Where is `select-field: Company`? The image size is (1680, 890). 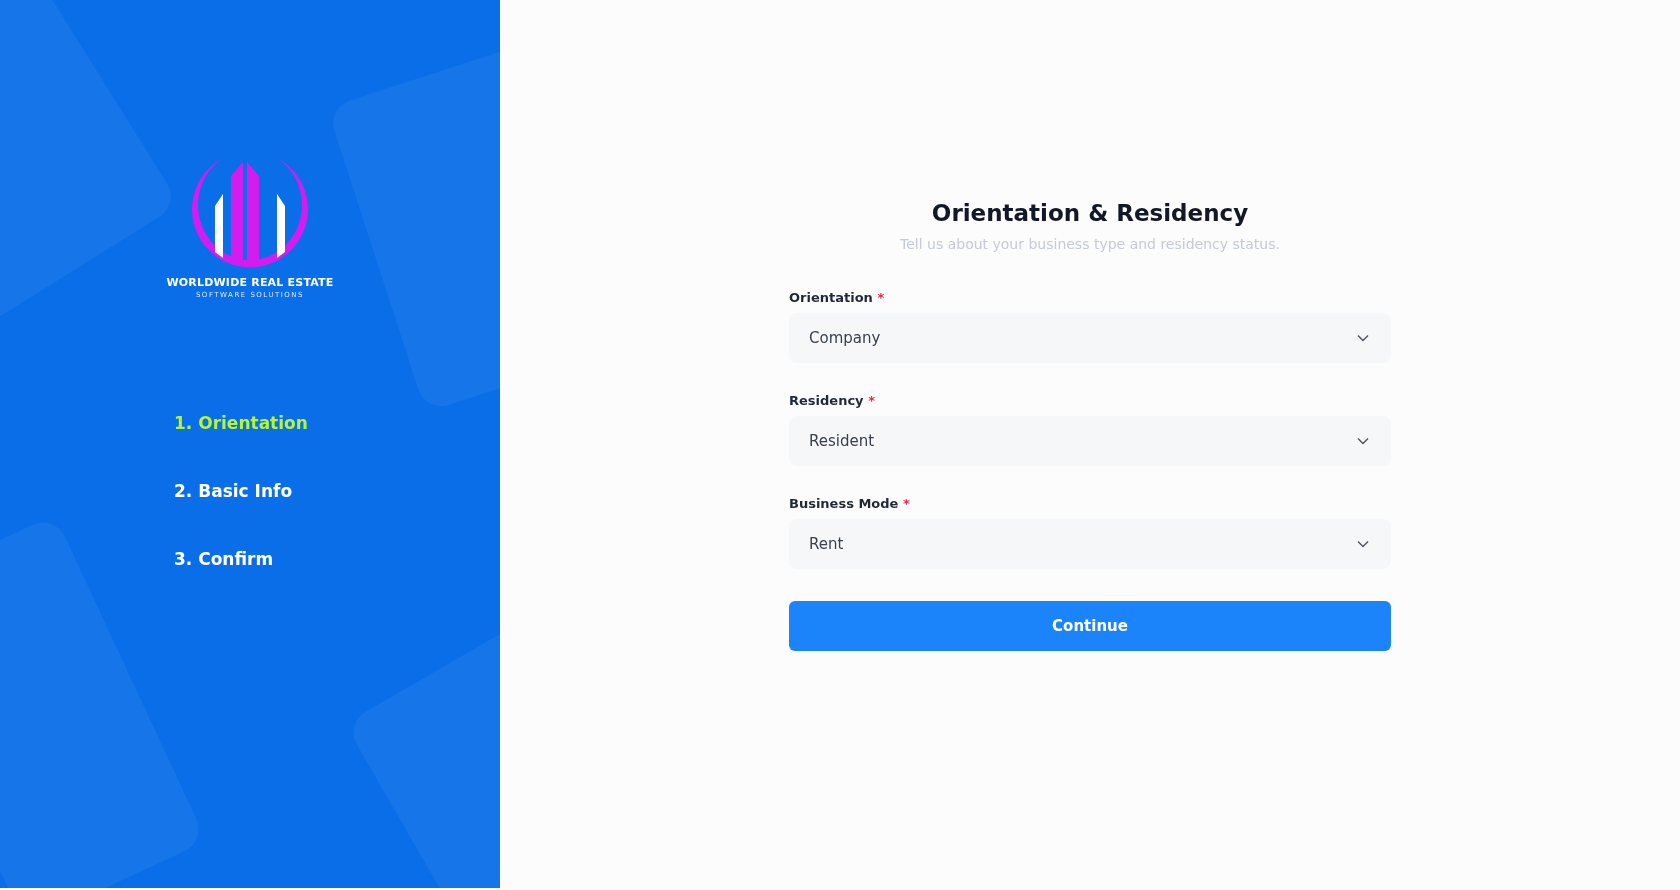
select-field: Company is located at coordinates (1090, 338).